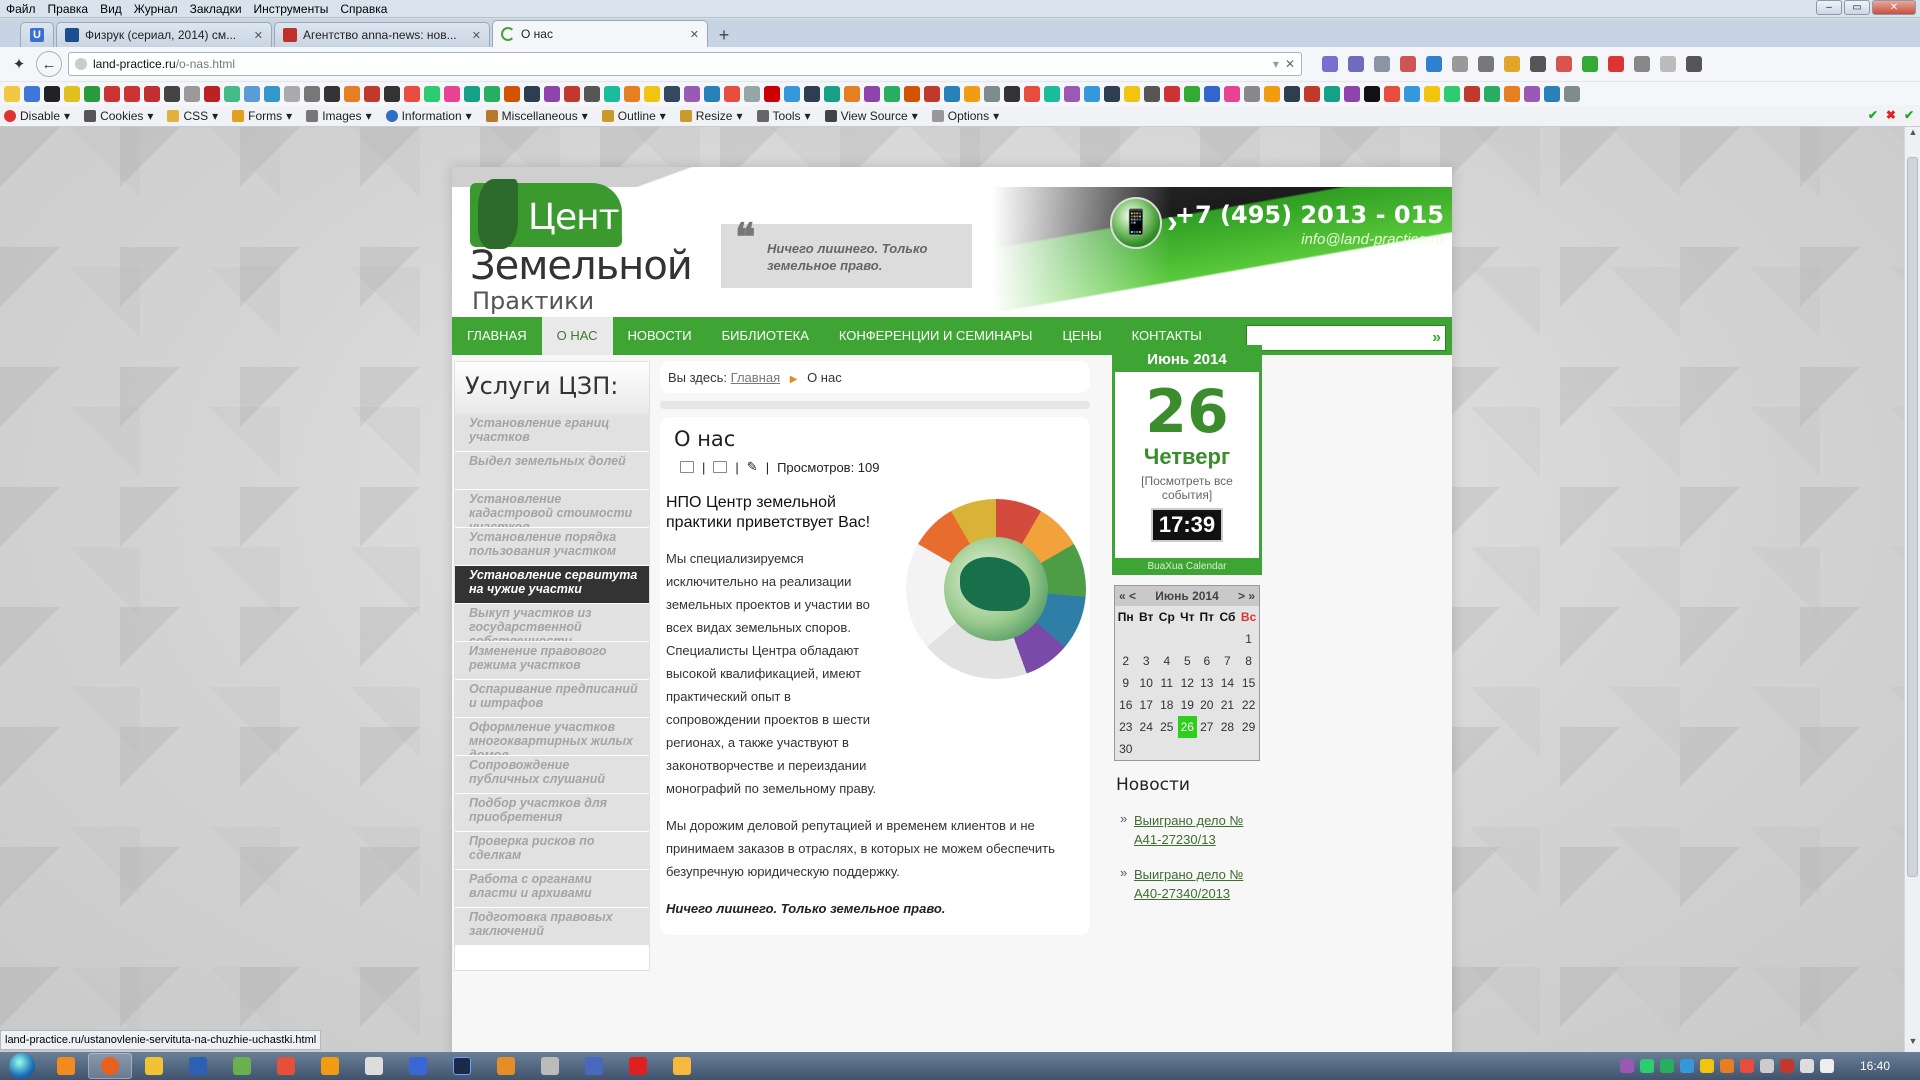  What do you see at coordinates (1187, 727) in the screenshot?
I see `calendar-day: 26` at bounding box center [1187, 727].